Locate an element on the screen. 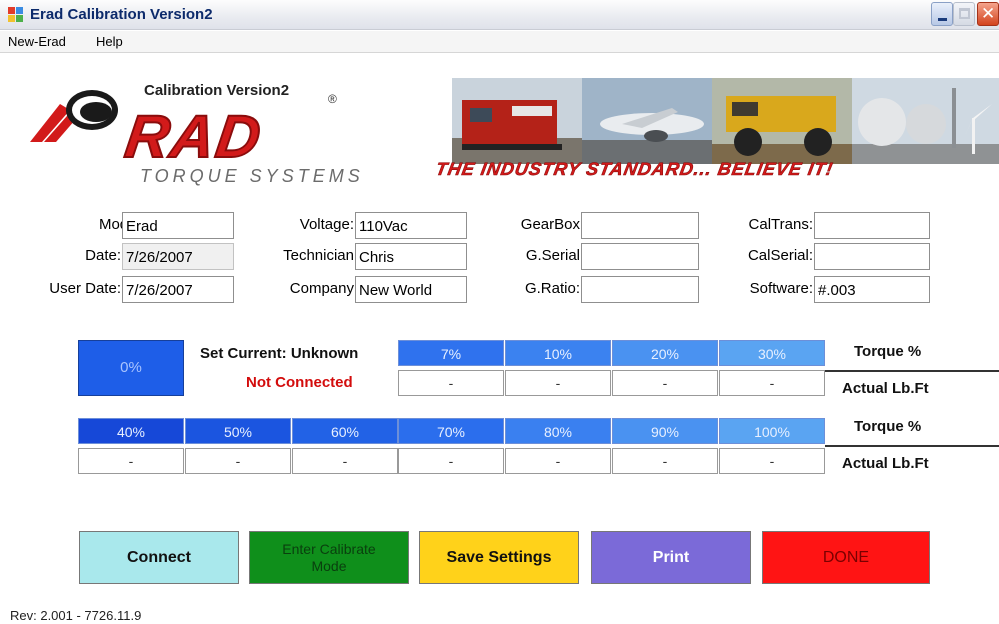 The width and height of the screenshot is (999, 624). menu-new-erad: New-Erad is located at coordinates (37, 41).